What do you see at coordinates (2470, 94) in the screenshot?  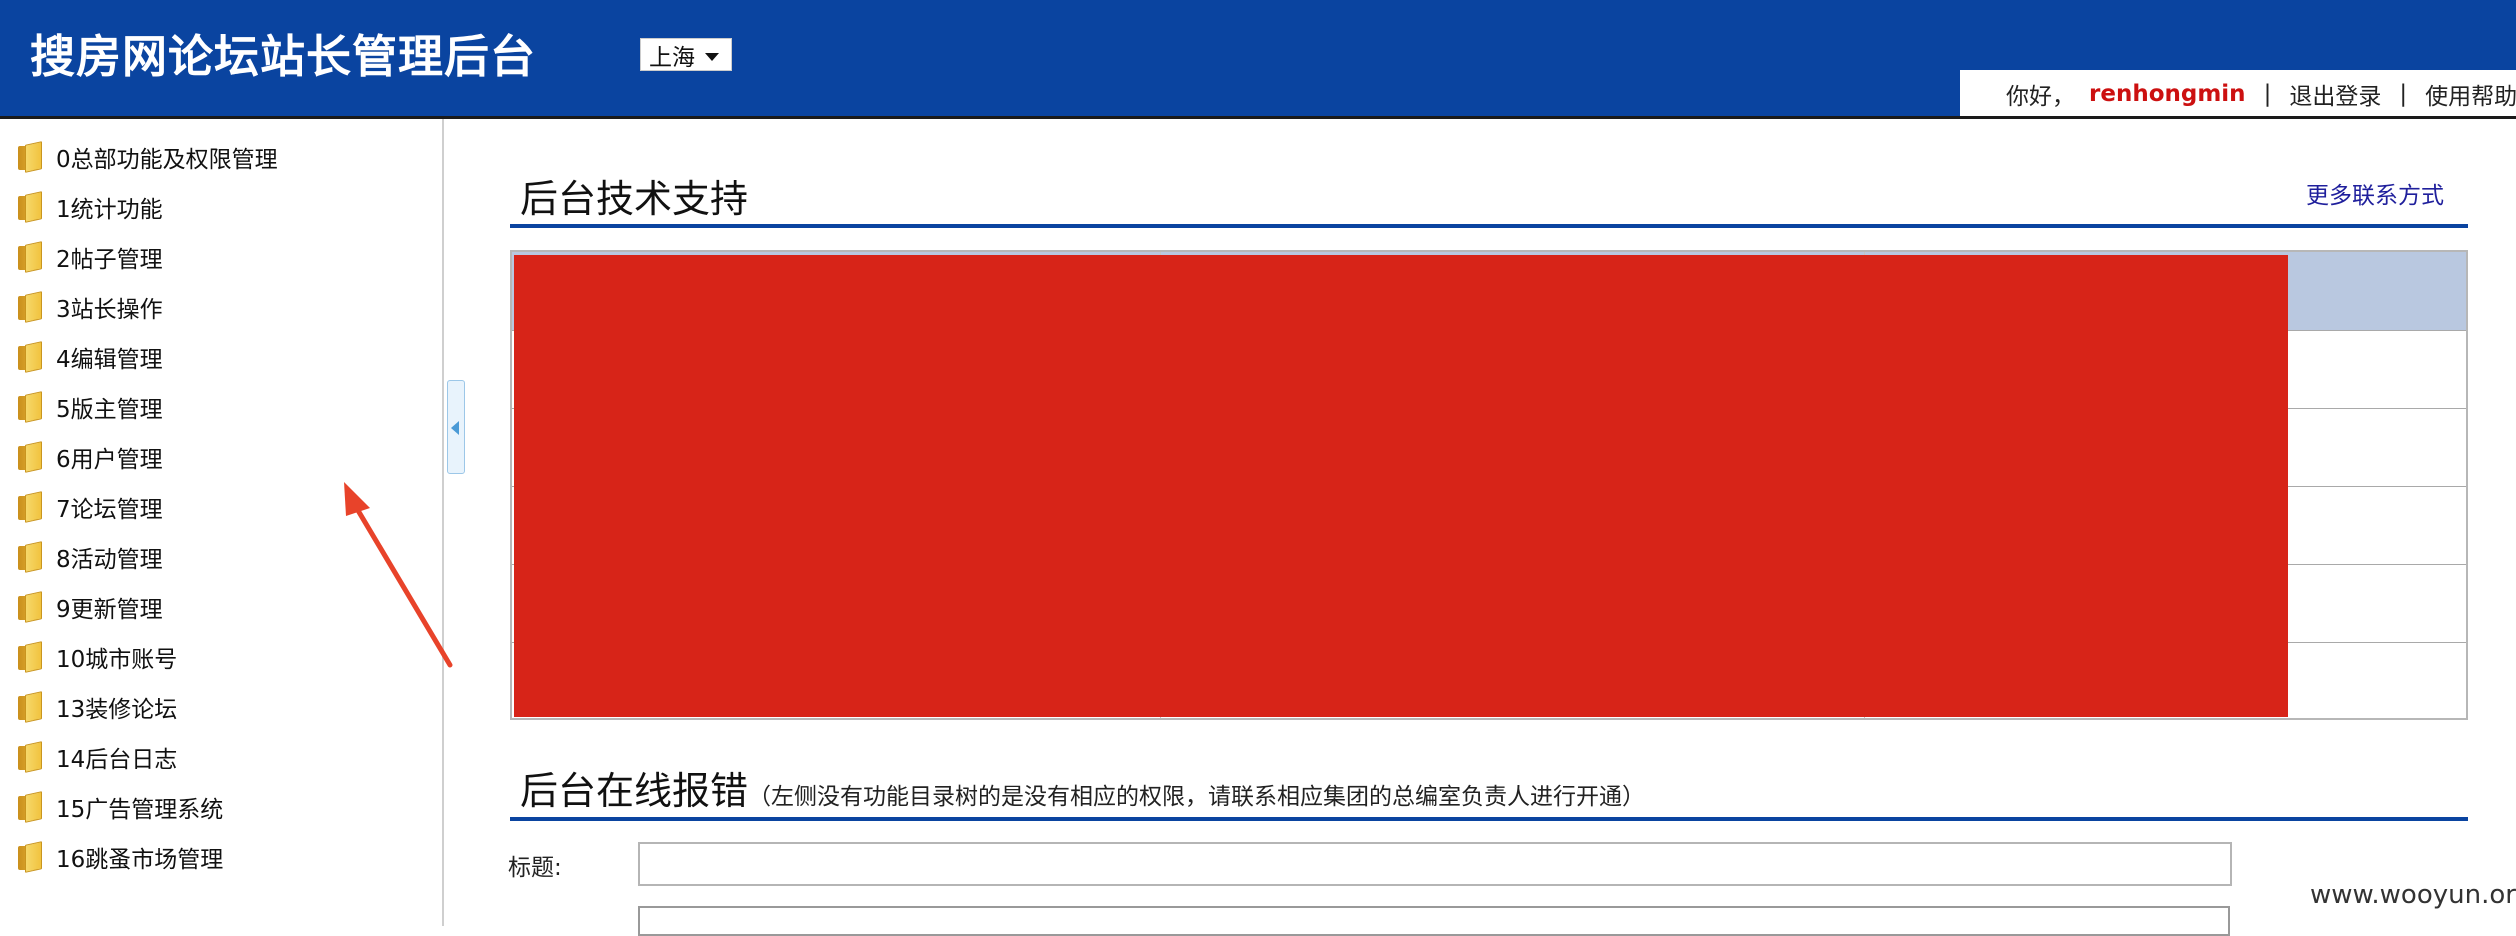 I see `help-link: 使用帮助` at bounding box center [2470, 94].